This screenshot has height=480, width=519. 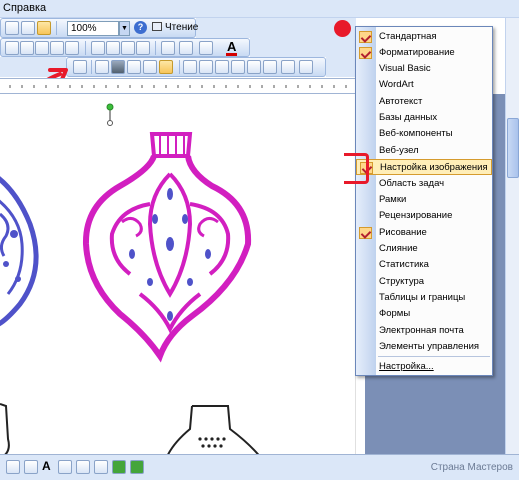 I want to click on red-dot-annotation, so click(x=342, y=28).